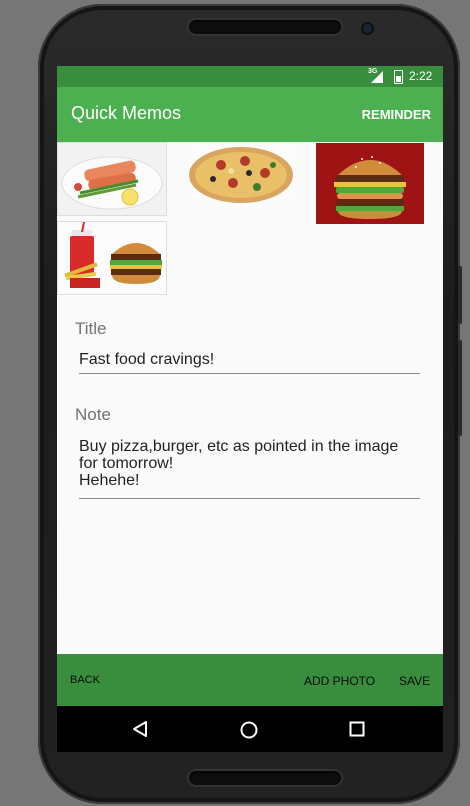  Describe the element at coordinates (396, 114) in the screenshot. I see `reminder-button: REMINDER` at that location.